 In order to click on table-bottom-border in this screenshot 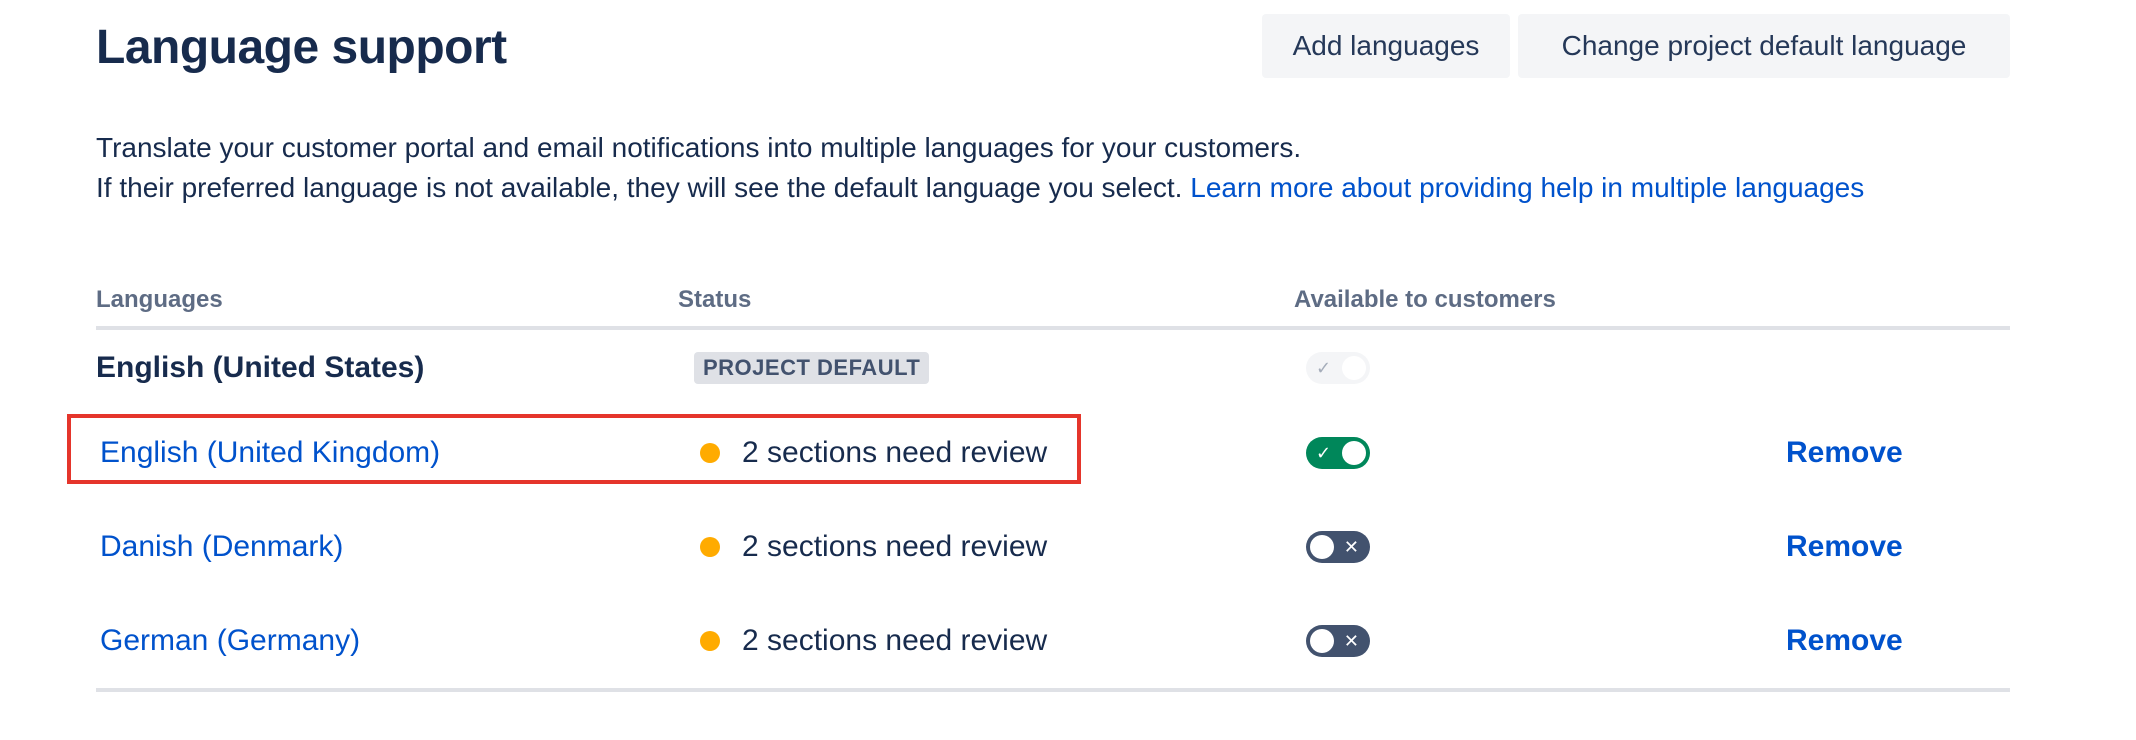, I will do `click(1053, 690)`.